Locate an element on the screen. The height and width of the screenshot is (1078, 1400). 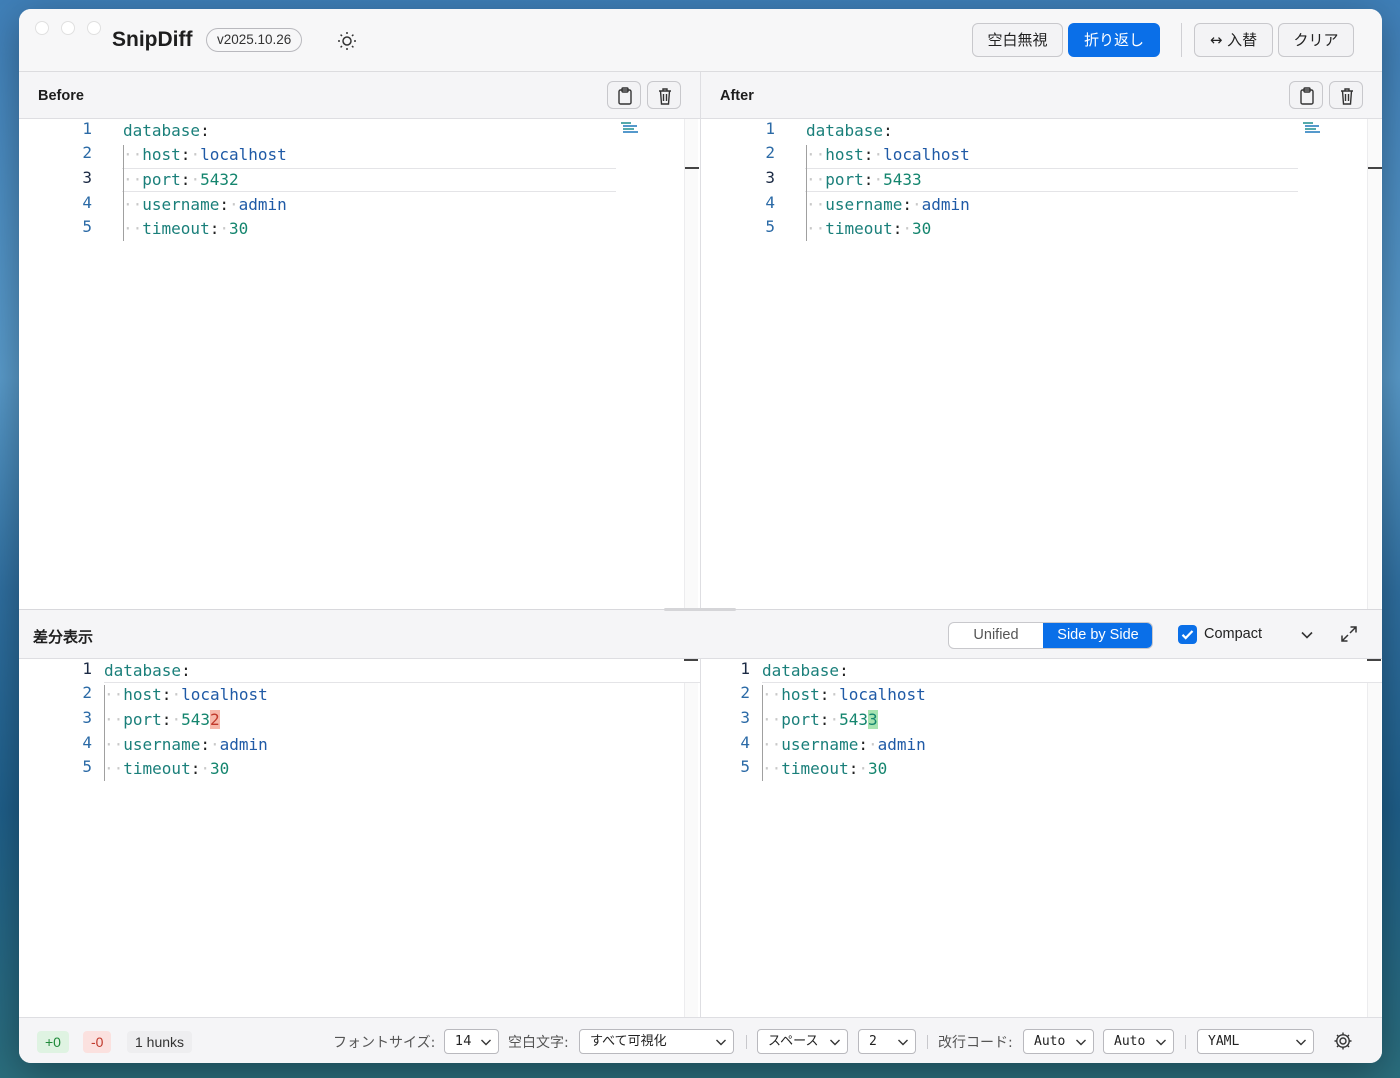
after-scrollbar is located at coordinates (1374, 364).